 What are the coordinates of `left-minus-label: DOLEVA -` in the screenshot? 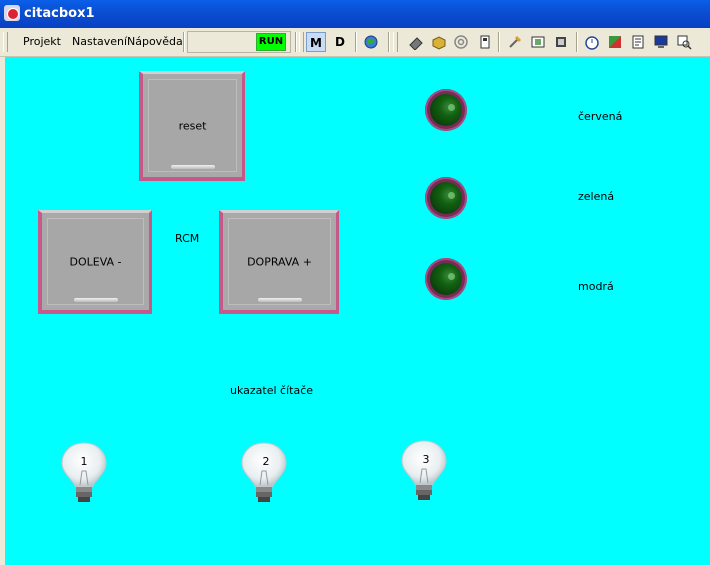 It's located at (95, 261).